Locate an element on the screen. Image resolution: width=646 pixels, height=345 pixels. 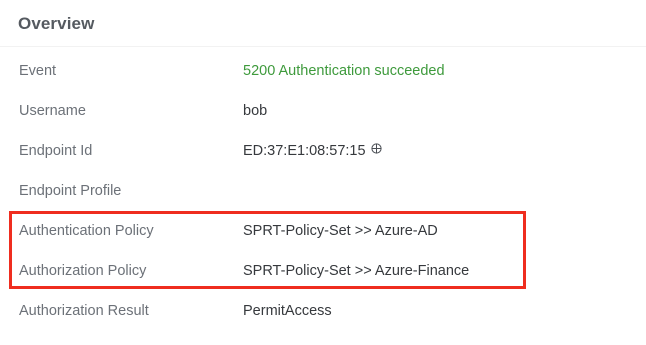
event-value: 5200 Authentication succeeded is located at coordinates (344, 71).